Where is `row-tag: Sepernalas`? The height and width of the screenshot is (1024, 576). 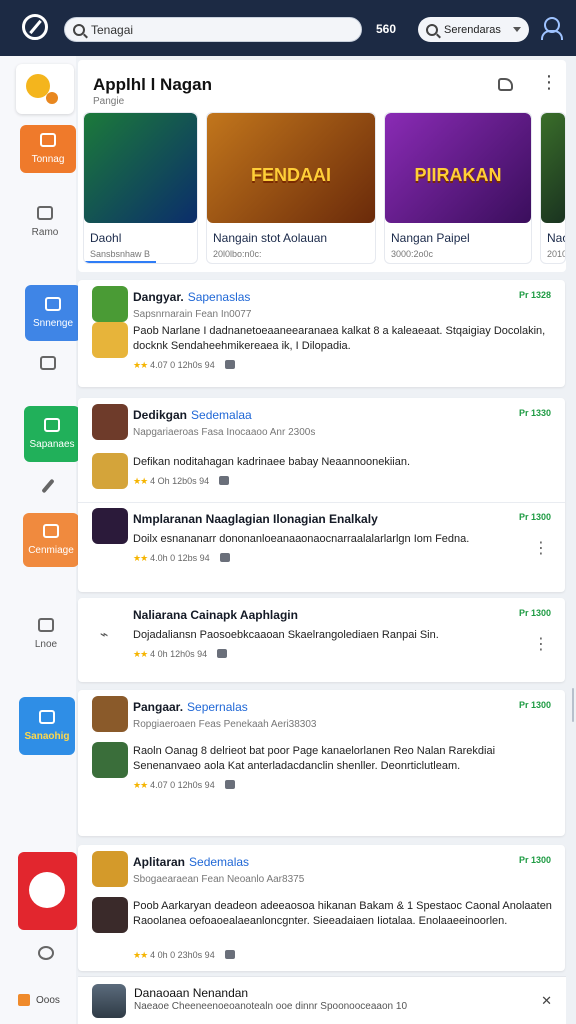 row-tag: Sepernalas is located at coordinates (217, 707).